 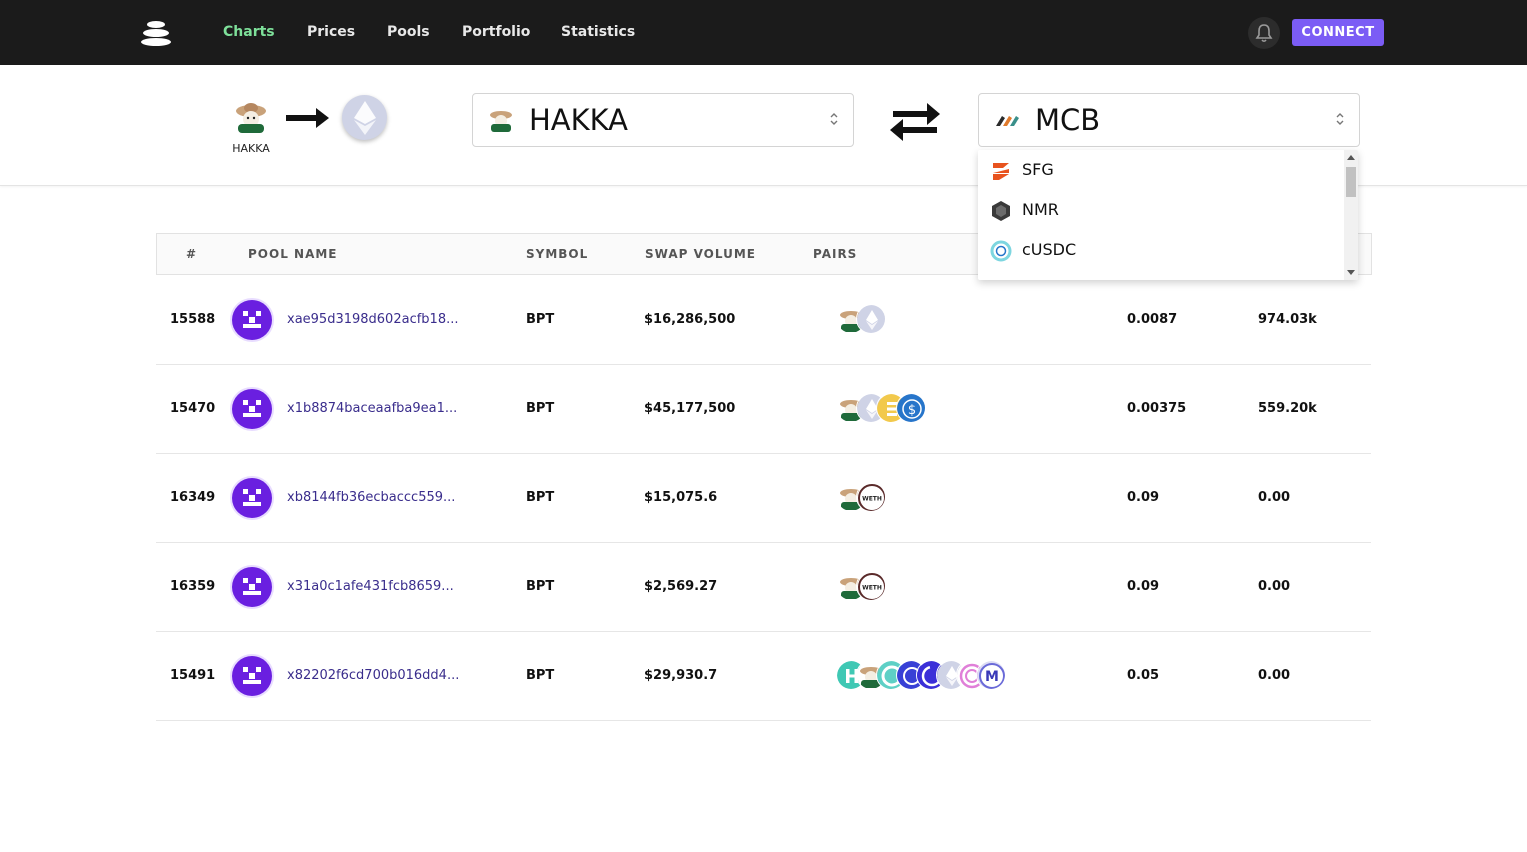 I want to click on from-token-select: HAKKA, so click(x=663, y=120).